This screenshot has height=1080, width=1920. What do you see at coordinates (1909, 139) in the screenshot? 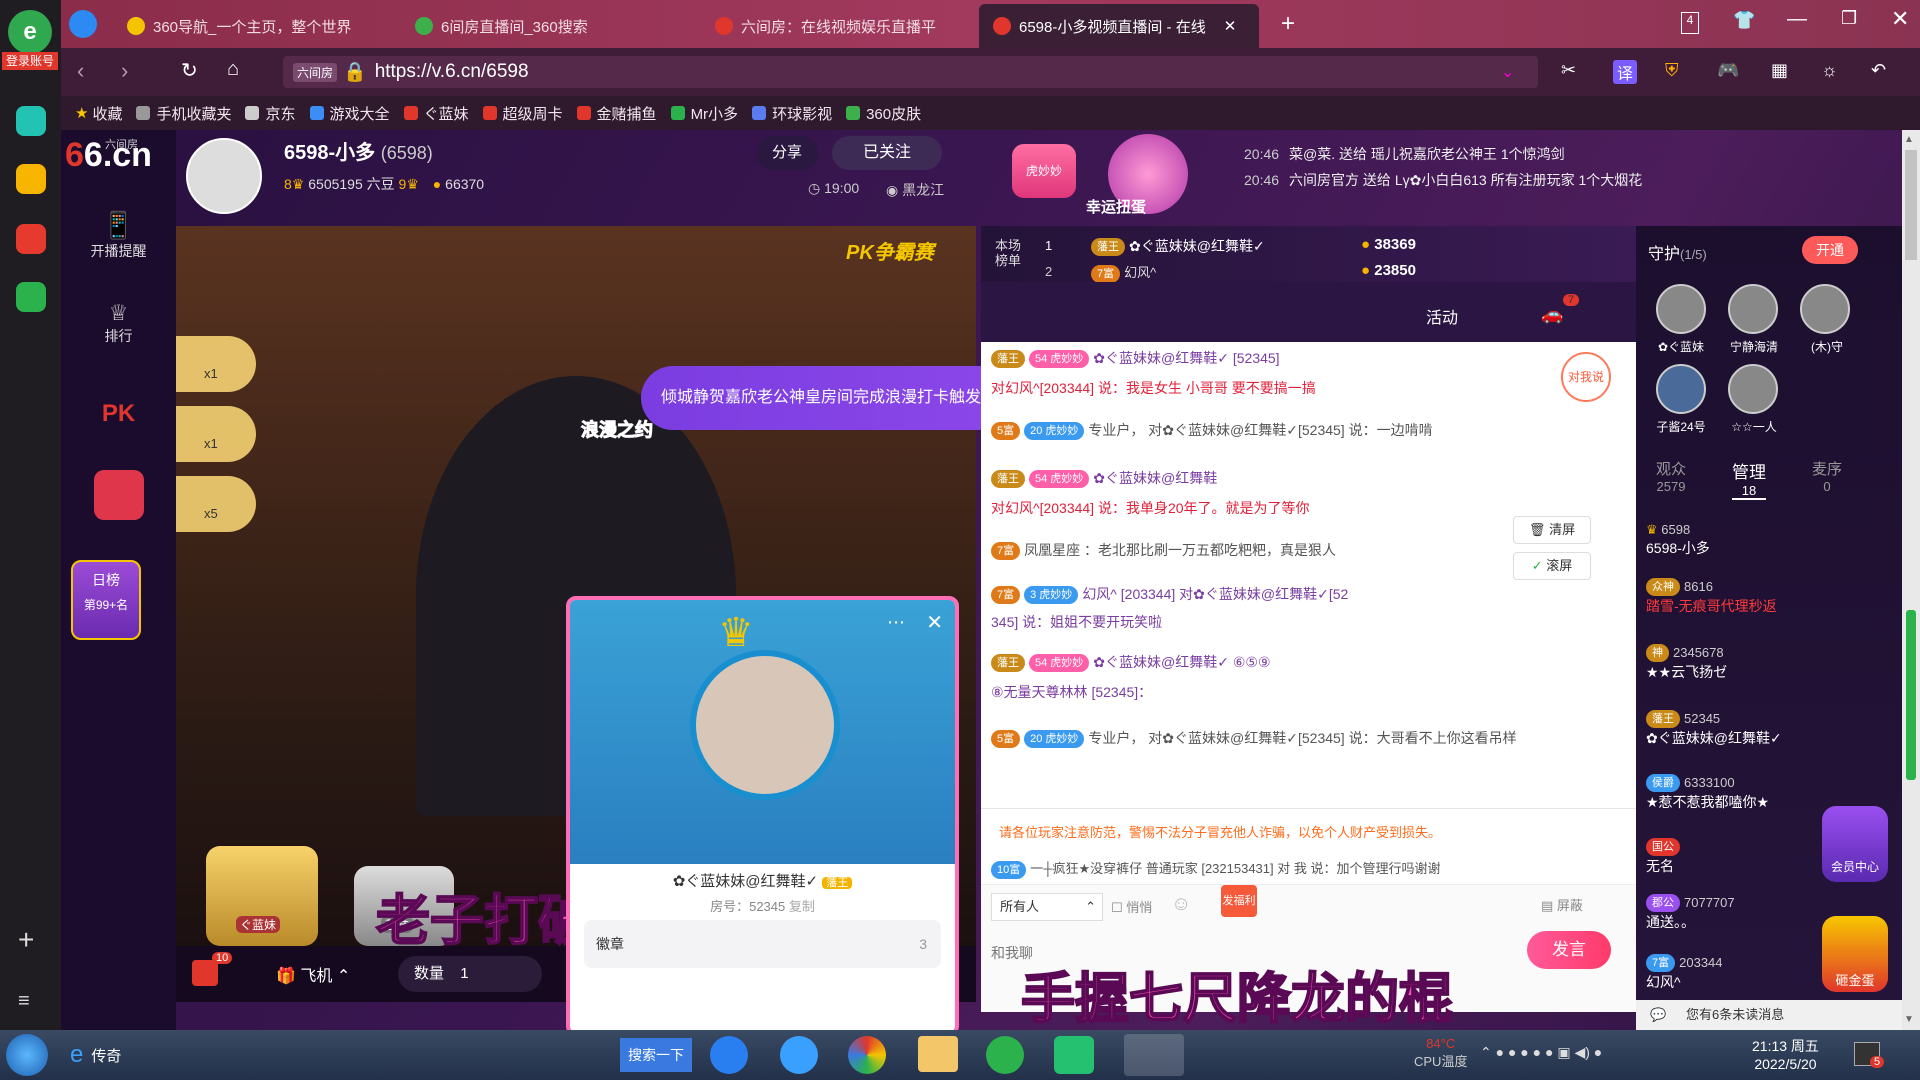
I see `scroll-up-icon: ▲` at bounding box center [1909, 139].